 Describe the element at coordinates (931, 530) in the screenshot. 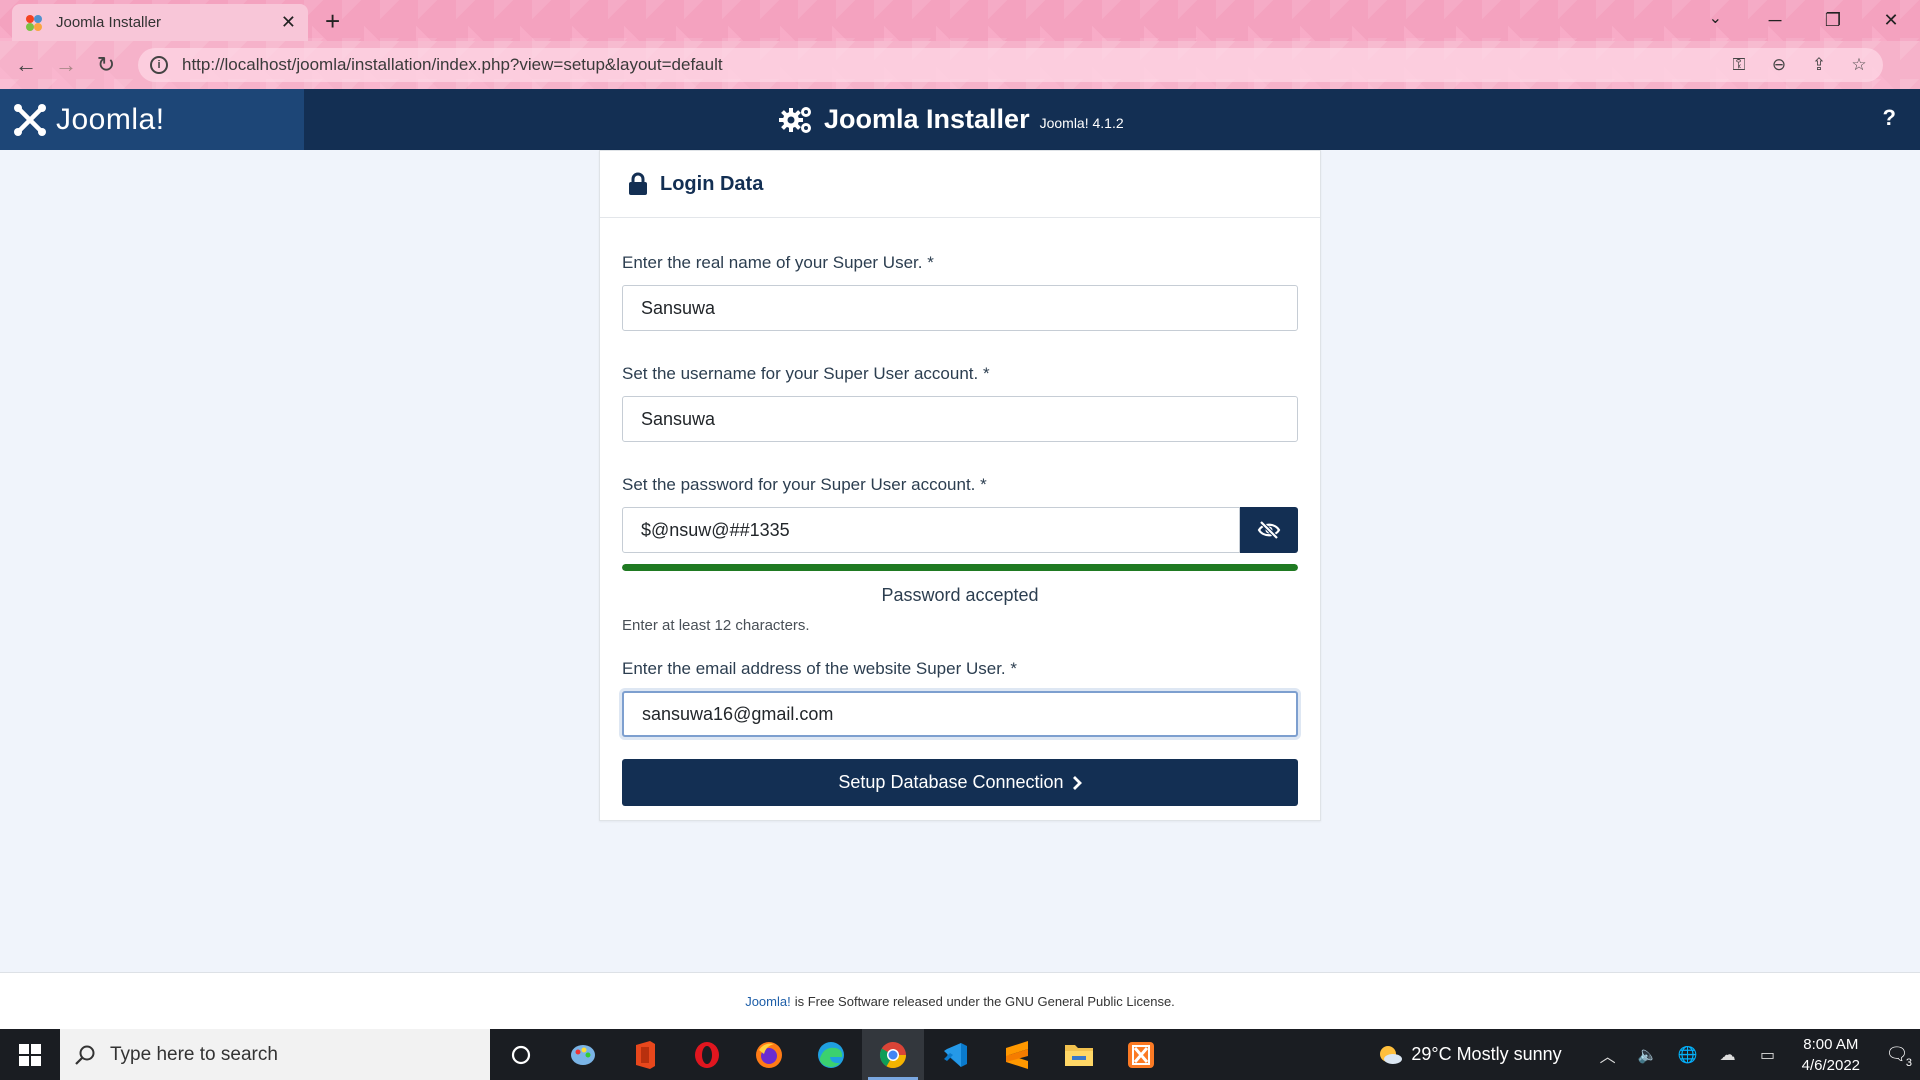

I see `password-input` at that location.